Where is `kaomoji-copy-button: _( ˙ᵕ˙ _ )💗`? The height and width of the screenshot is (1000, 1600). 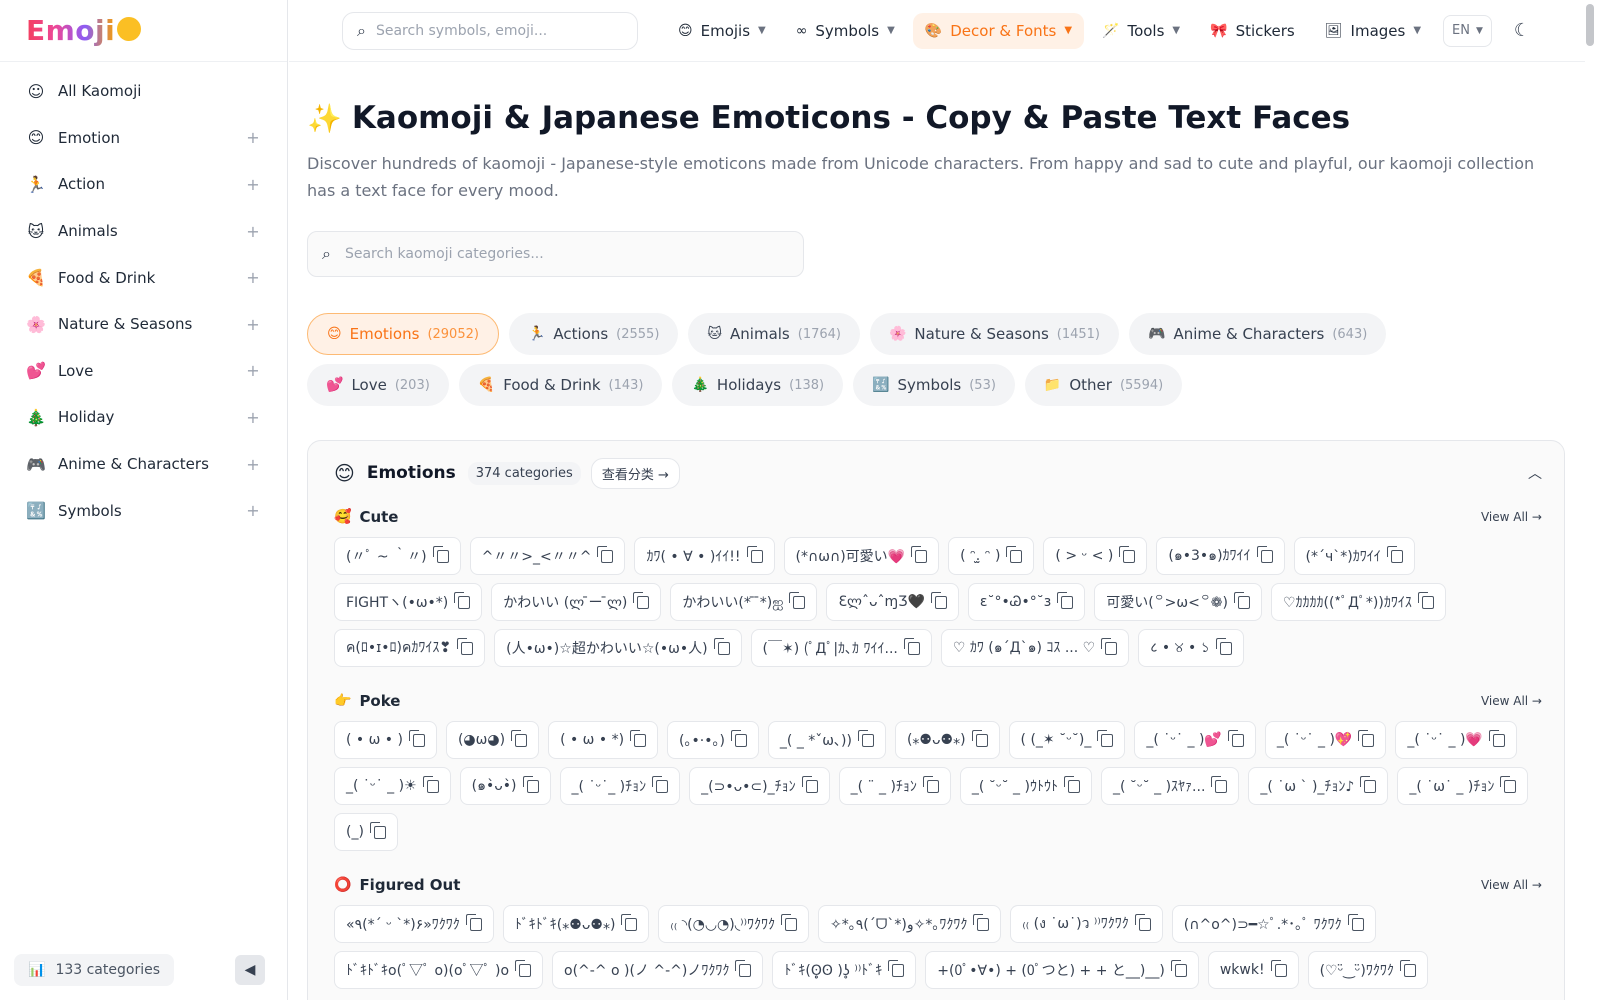 kaomoji-copy-button: _( ˙ᵕ˙ _ )💗 is located at coordinates (1456, 740).